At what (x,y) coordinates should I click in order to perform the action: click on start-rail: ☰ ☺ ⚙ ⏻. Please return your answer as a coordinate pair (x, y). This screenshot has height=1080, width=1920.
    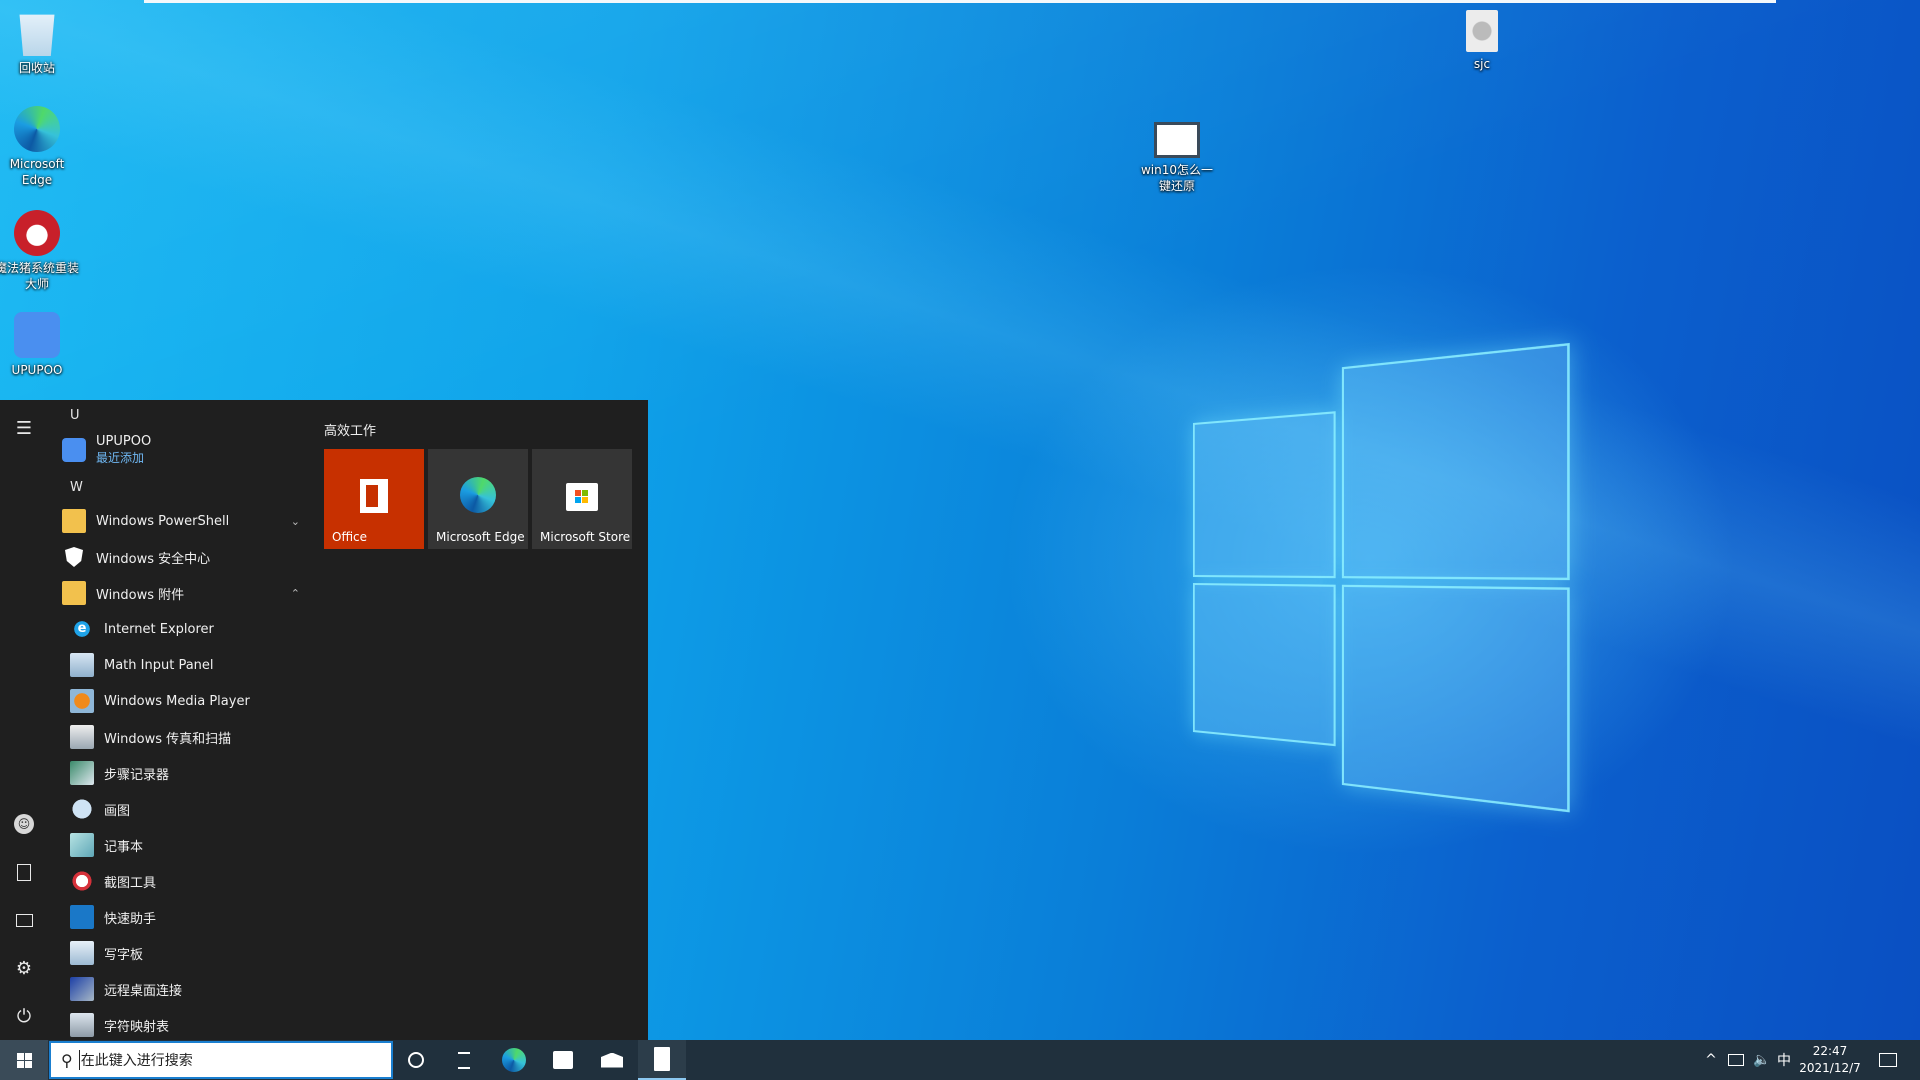
    Looking at the image, I should click on (24, 720).